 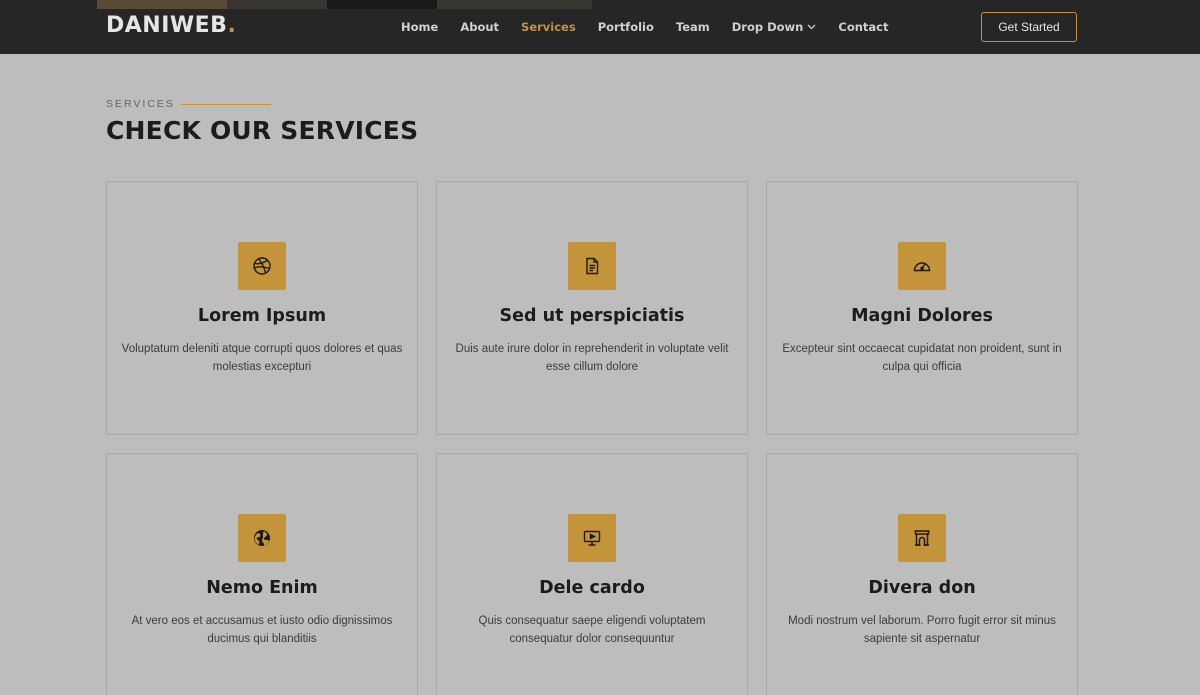 What do you see at coordinates (167, 25) in the screenshot?
I see `logo-text: DANIWEB` at bounding box center [167, 25].